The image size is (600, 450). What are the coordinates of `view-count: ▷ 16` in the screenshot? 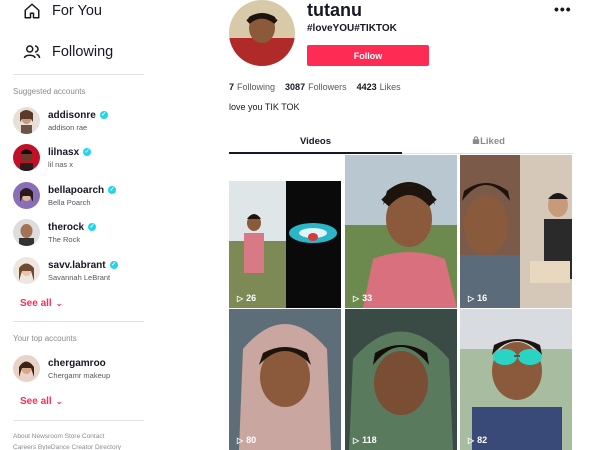 It's located at (477, 298).